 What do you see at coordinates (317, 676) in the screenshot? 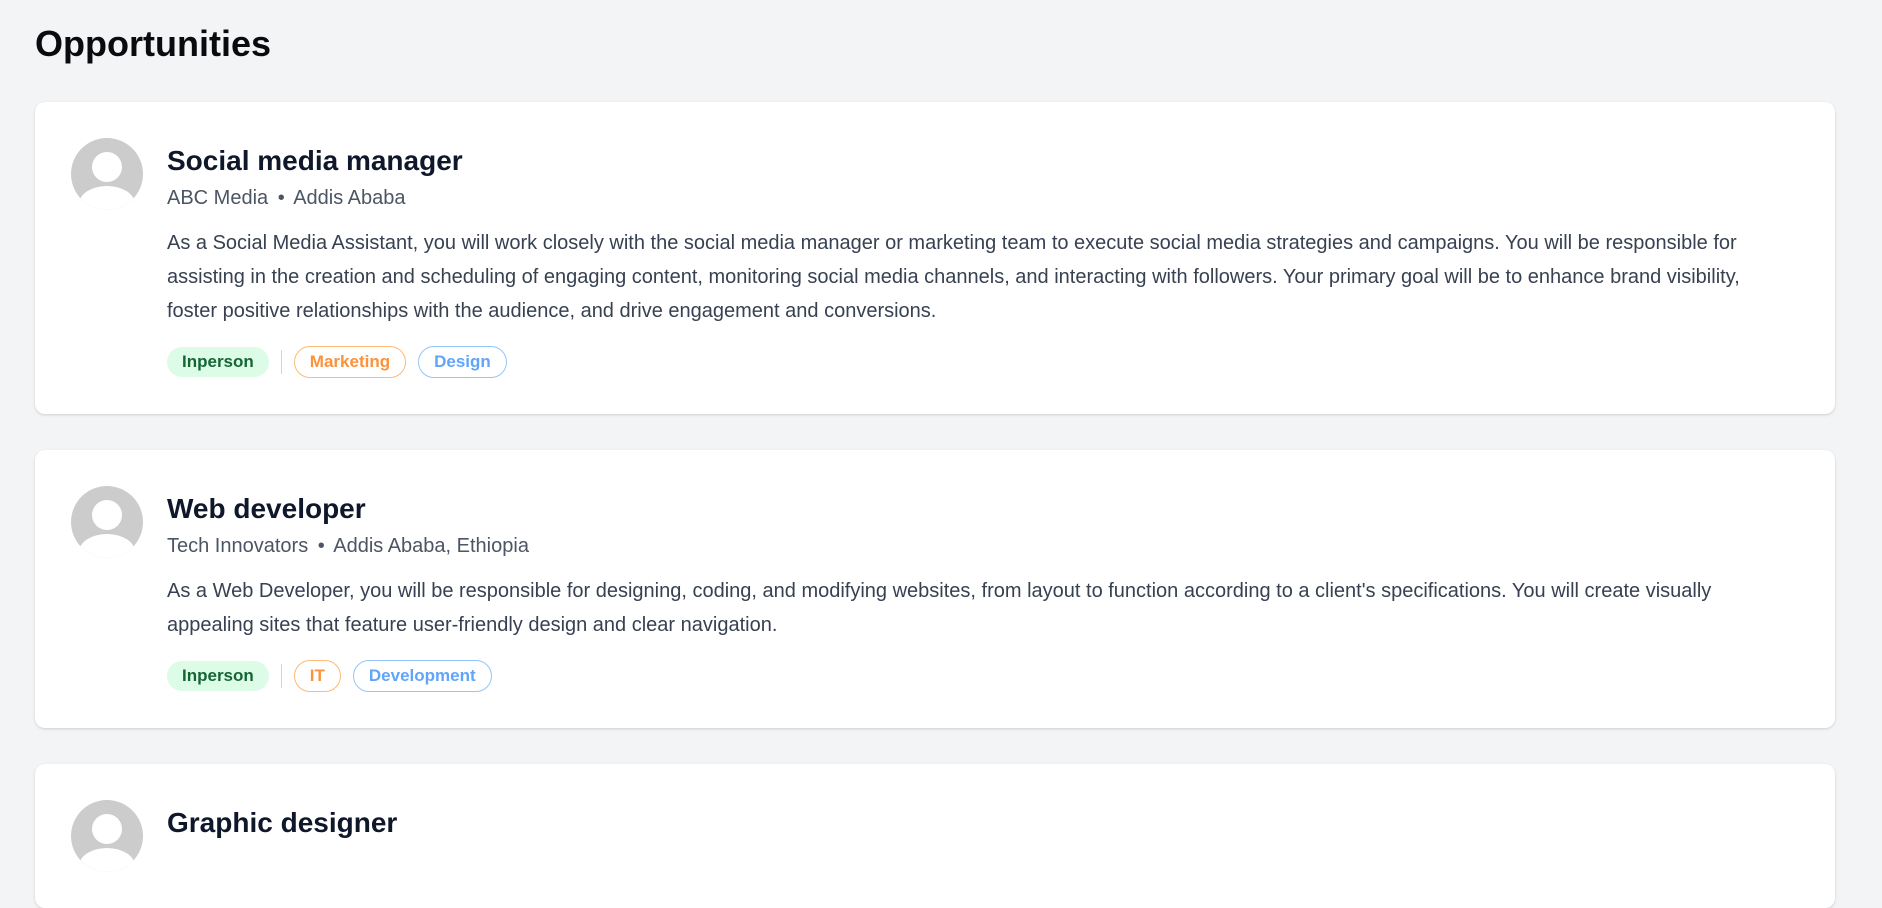
I see `tag-category: IT` at bounding box center [317, 676].